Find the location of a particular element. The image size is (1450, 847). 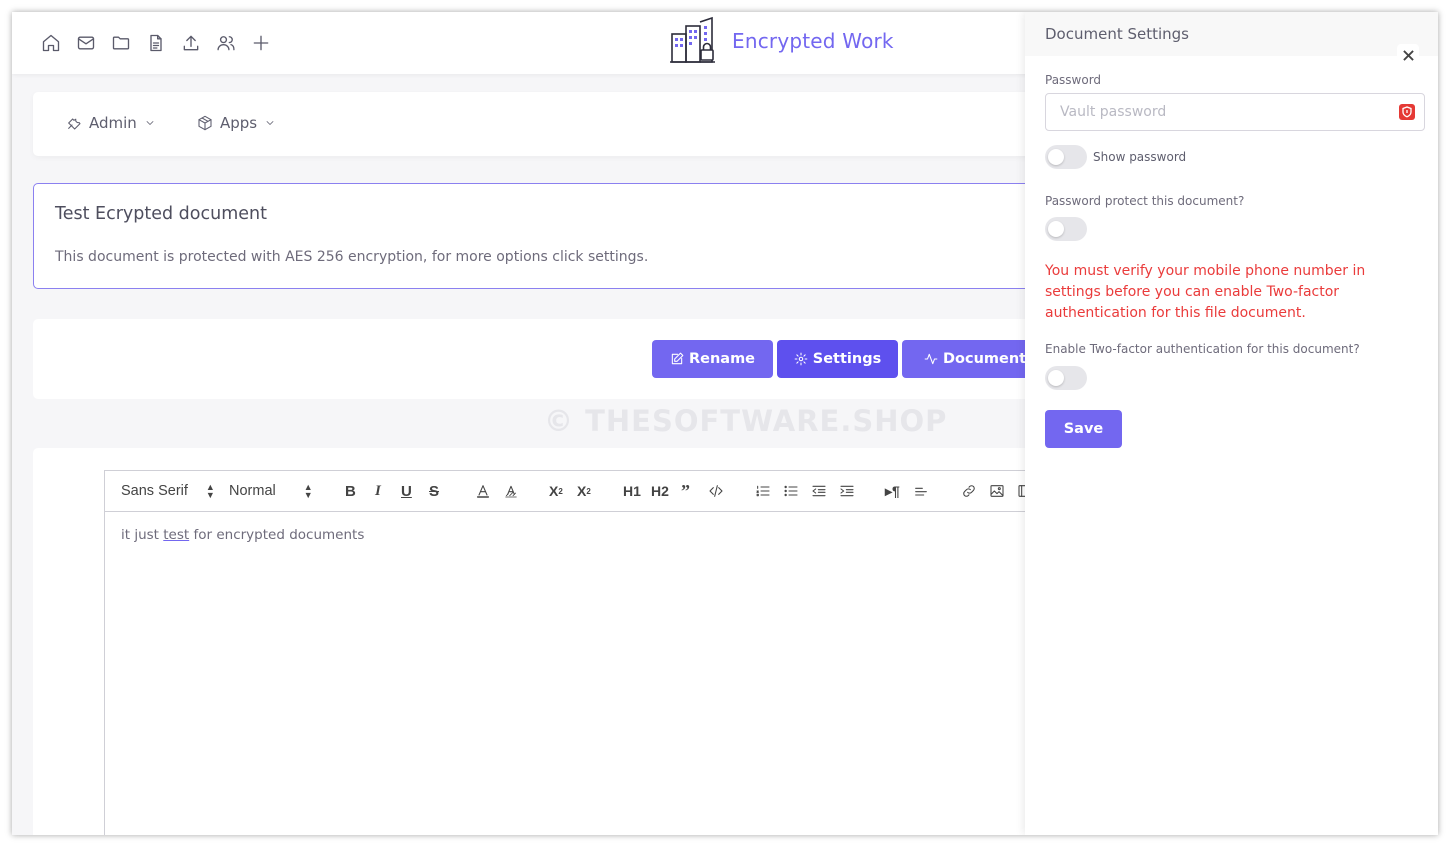

panel-title: Document Settings is located at coordinates (1117, 34).